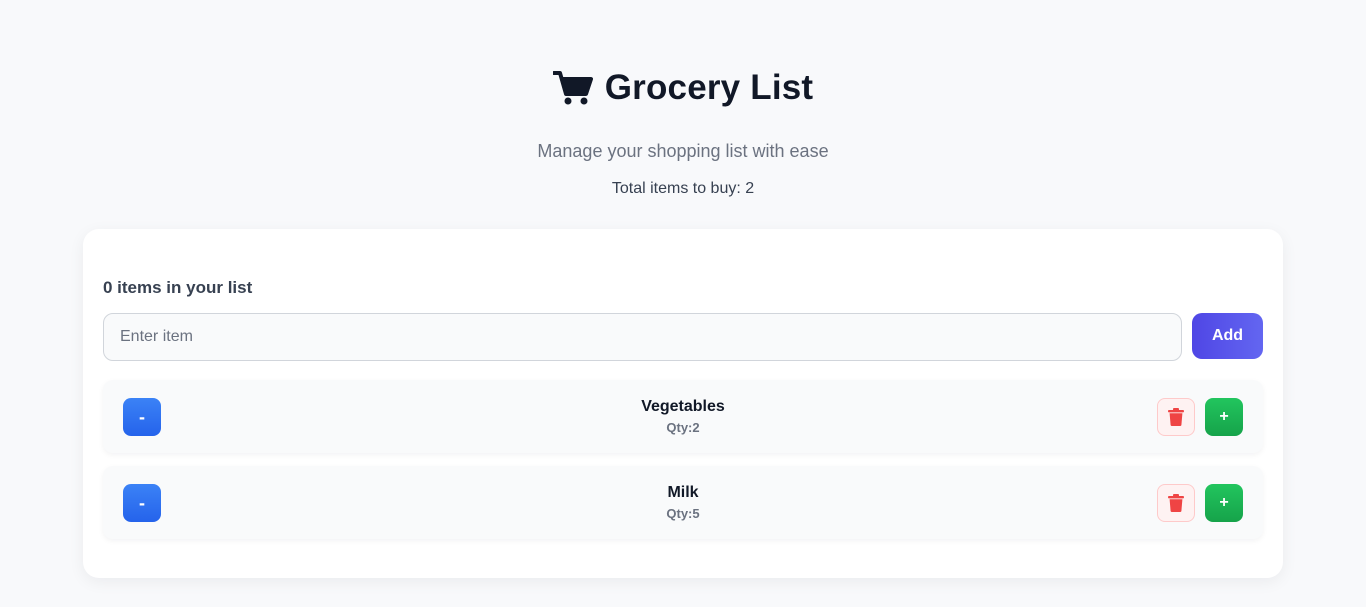  I want to click on list-item: - Vegetables Qty:2 +, so click(683, 416).